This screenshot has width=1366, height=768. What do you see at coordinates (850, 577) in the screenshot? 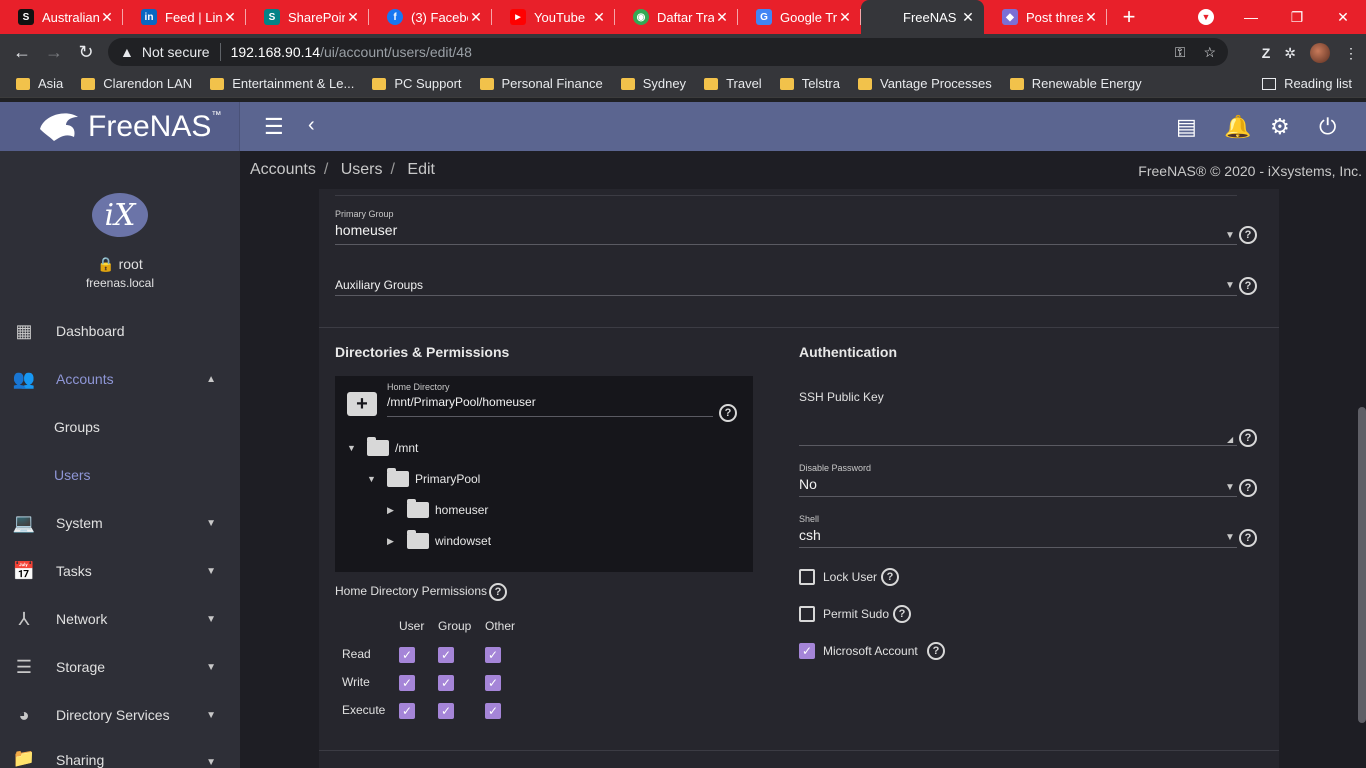
I see `lock-user-label: Lock User` at bounding box center [850, 577].